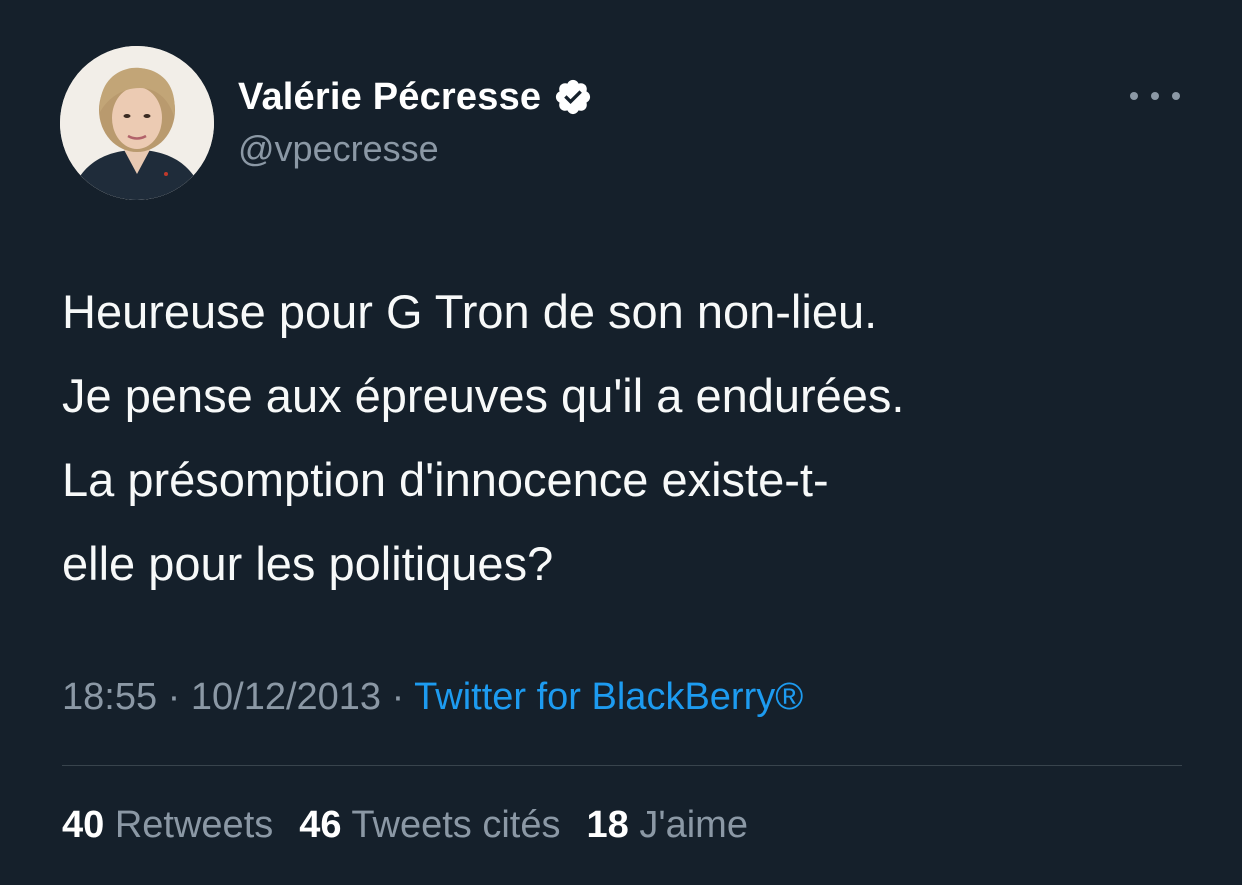  What do you see at coordinates (483, 395) in the screenshot?
I see `tweet-text-line: Je pense aux épreuves qu'il a endurées.` at bounding box center [483, 395].